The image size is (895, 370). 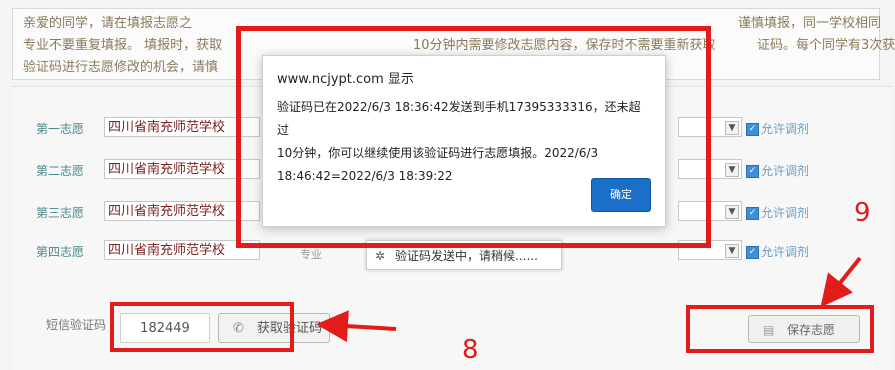 What do you see at coordinates (470, 350) in the screenshot?
I see `step-8-label: 8` at bounding box center [470, 350].